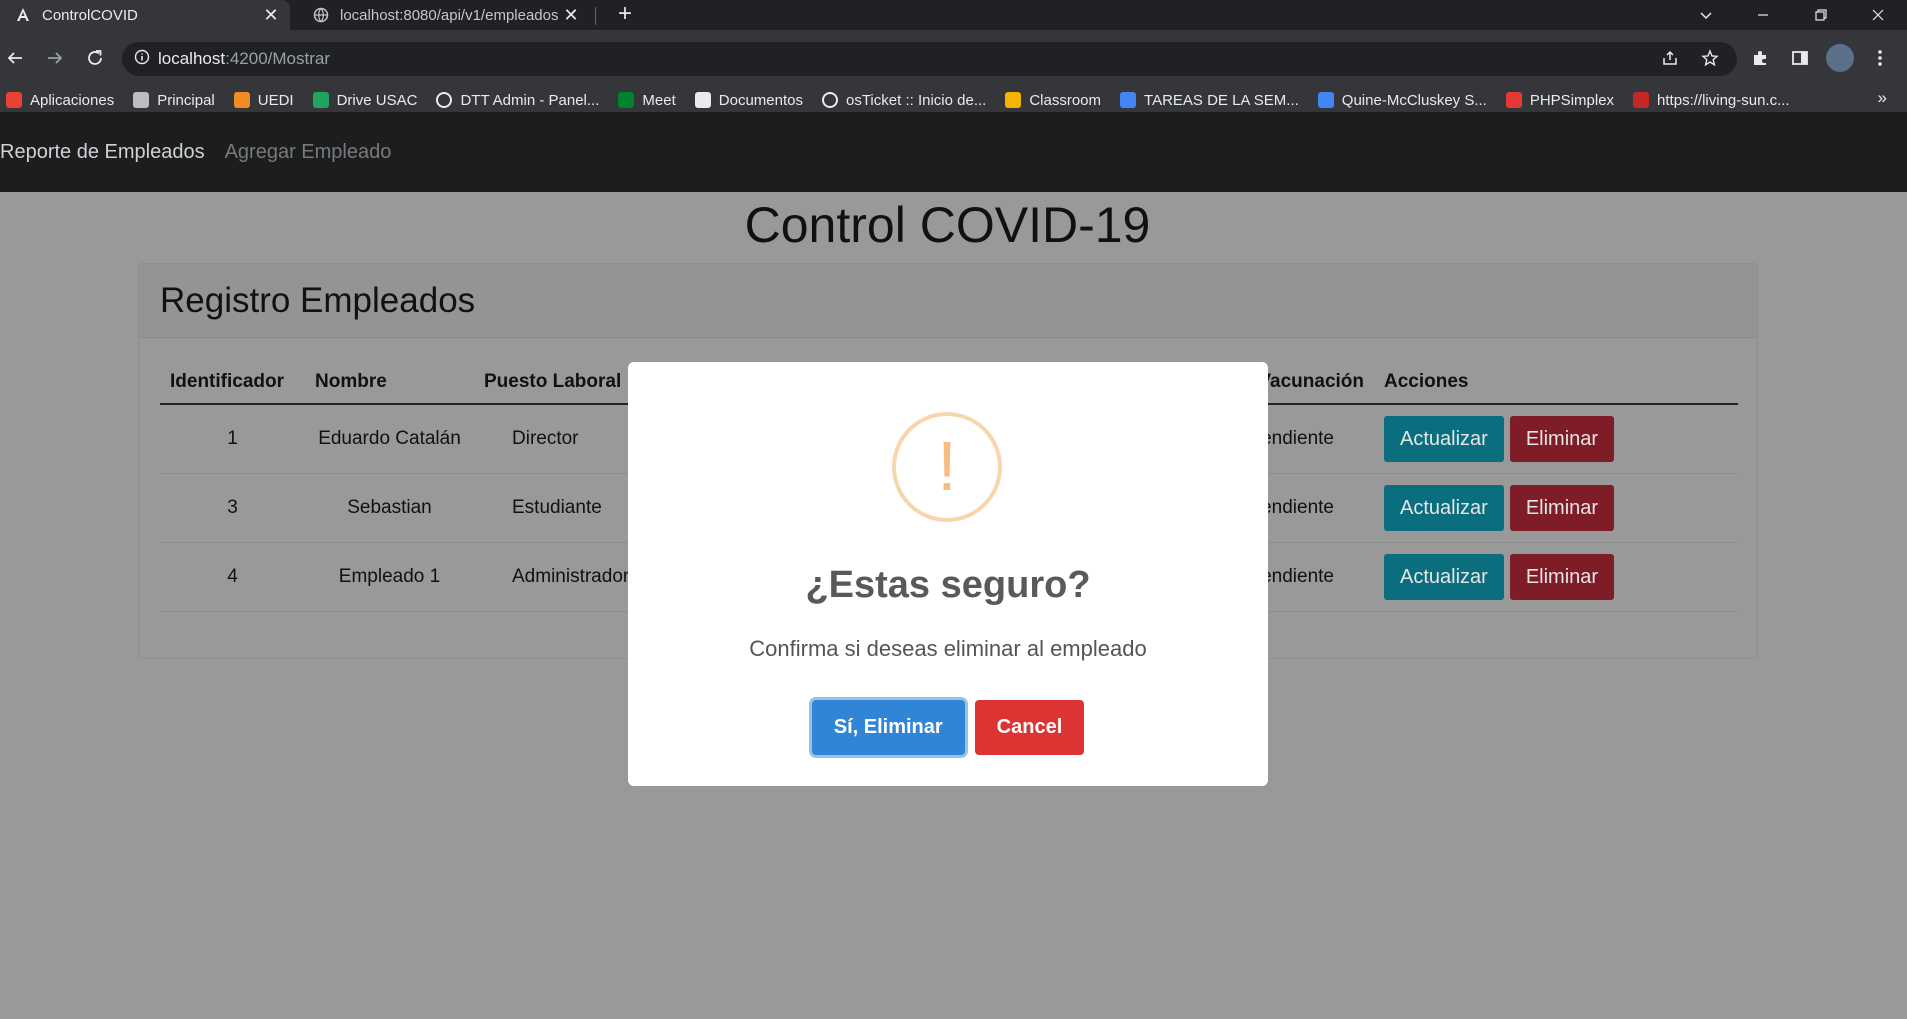 The image size is (1907, 1019). I want to click on share-icon, so click(1670, 58).